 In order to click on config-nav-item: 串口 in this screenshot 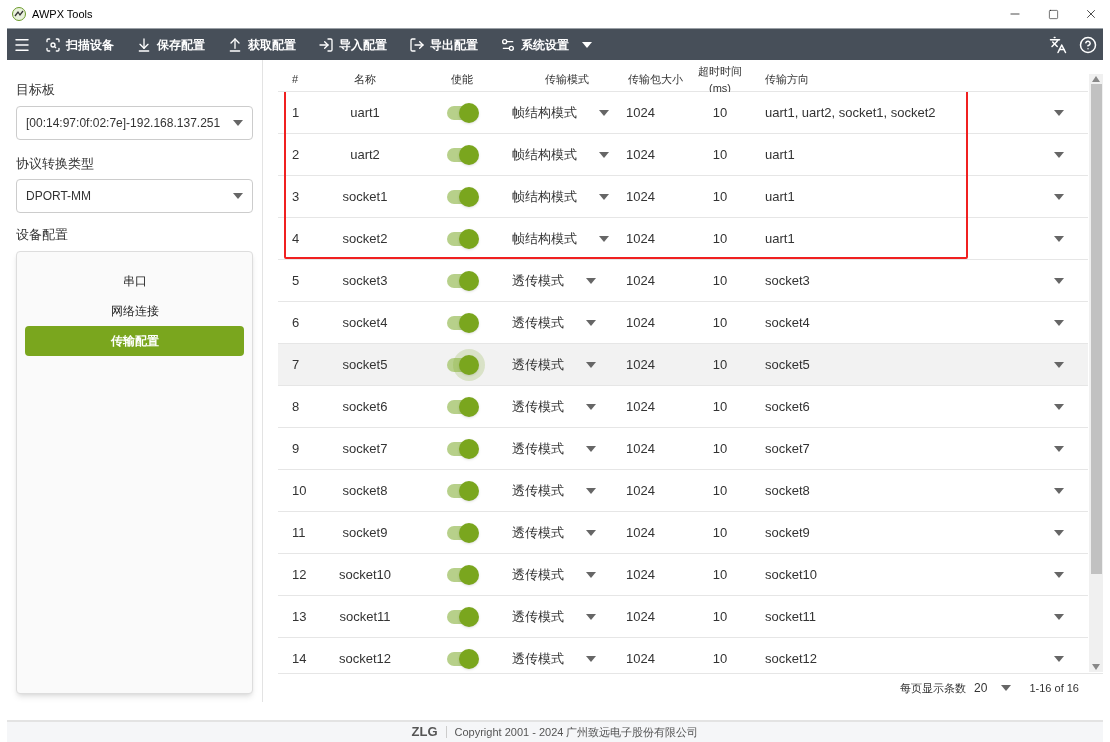, I will do `click(134, 280)`.